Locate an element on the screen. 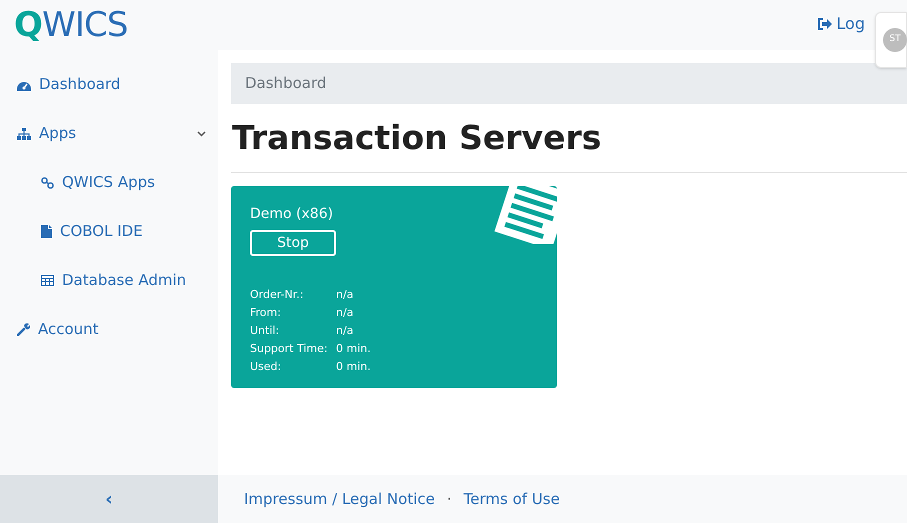 The height and width of the screenshot is (523, 907). footer-link: Terms of Use is located at coordinates (512, 499).